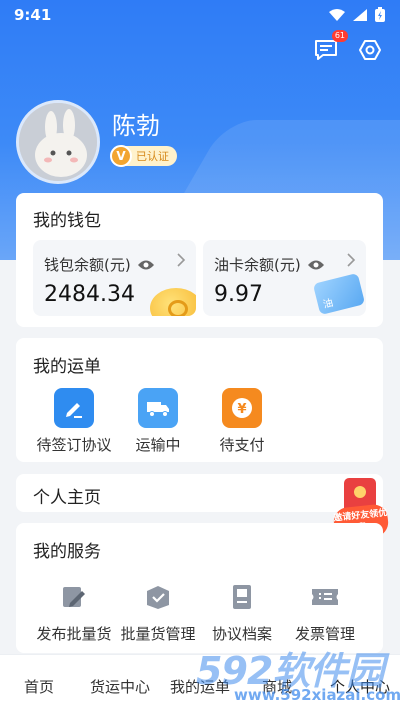  What do you see at coordinates (74, 408) in the screenshot?
I see `pen-icon` at bounding box center [74, 408].